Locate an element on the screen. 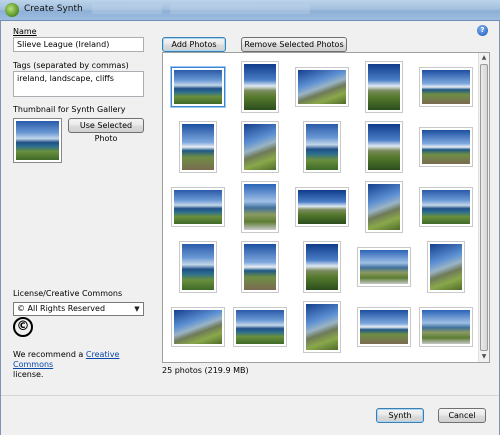 The height and width of the screenshot is (435, 500). synth-thumbnail is located at coordinates (37, 140).